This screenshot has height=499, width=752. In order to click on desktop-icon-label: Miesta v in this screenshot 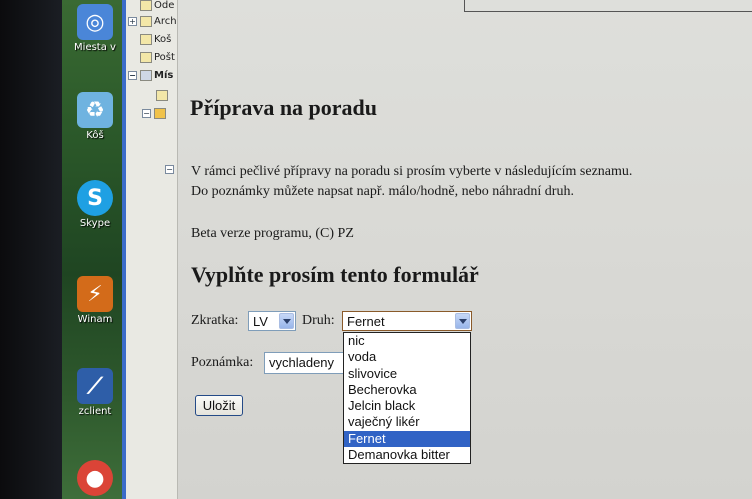, I will do `click(95, 47)`.